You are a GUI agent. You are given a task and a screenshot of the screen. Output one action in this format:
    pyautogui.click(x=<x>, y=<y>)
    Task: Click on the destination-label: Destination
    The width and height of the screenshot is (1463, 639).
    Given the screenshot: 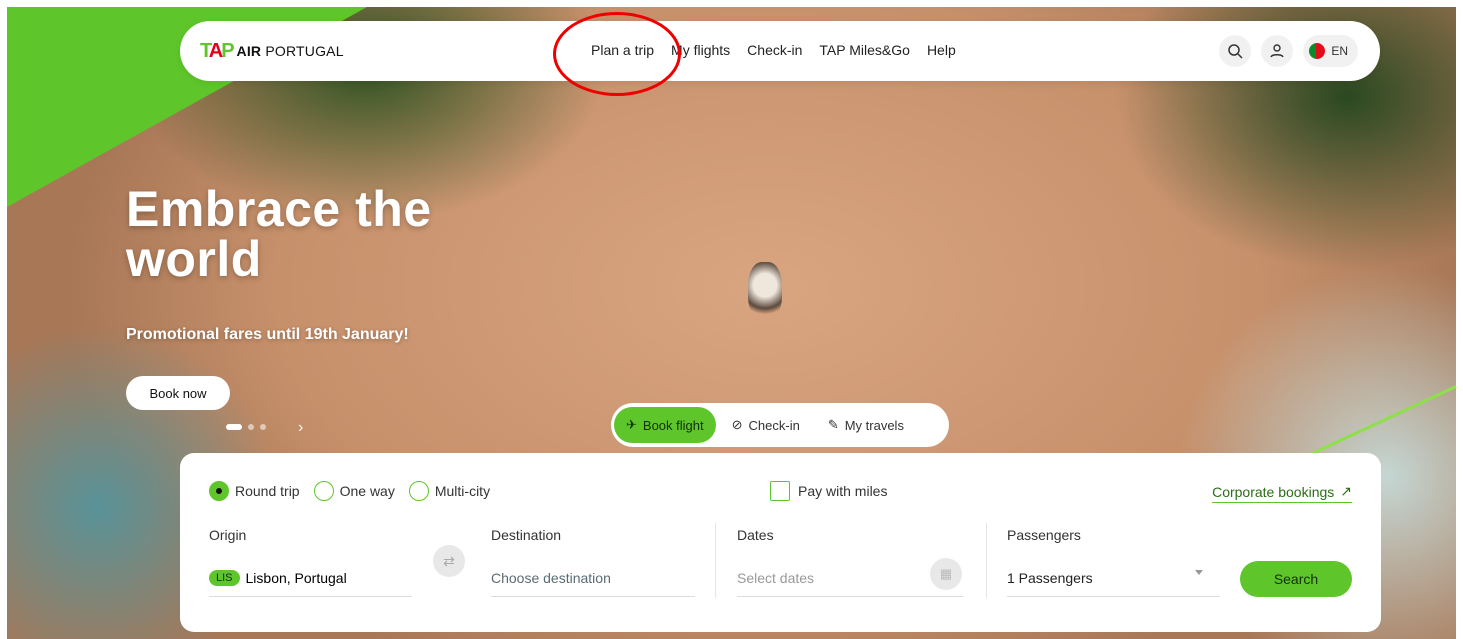 What is the action you would take?
    pyautogui.click(x=526, y=535)
    